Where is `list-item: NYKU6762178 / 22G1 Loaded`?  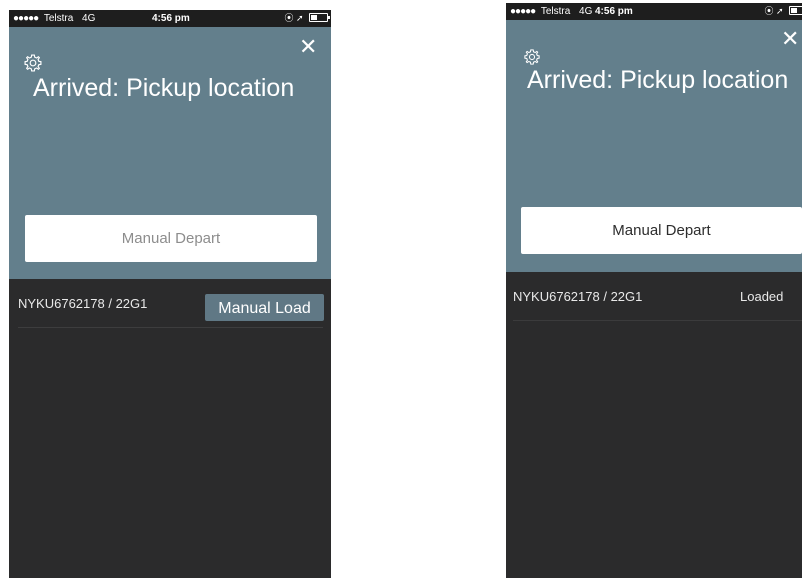
list-item: NYKU6762178 / 22G1 Loaded is located at coordinates (657, 297).